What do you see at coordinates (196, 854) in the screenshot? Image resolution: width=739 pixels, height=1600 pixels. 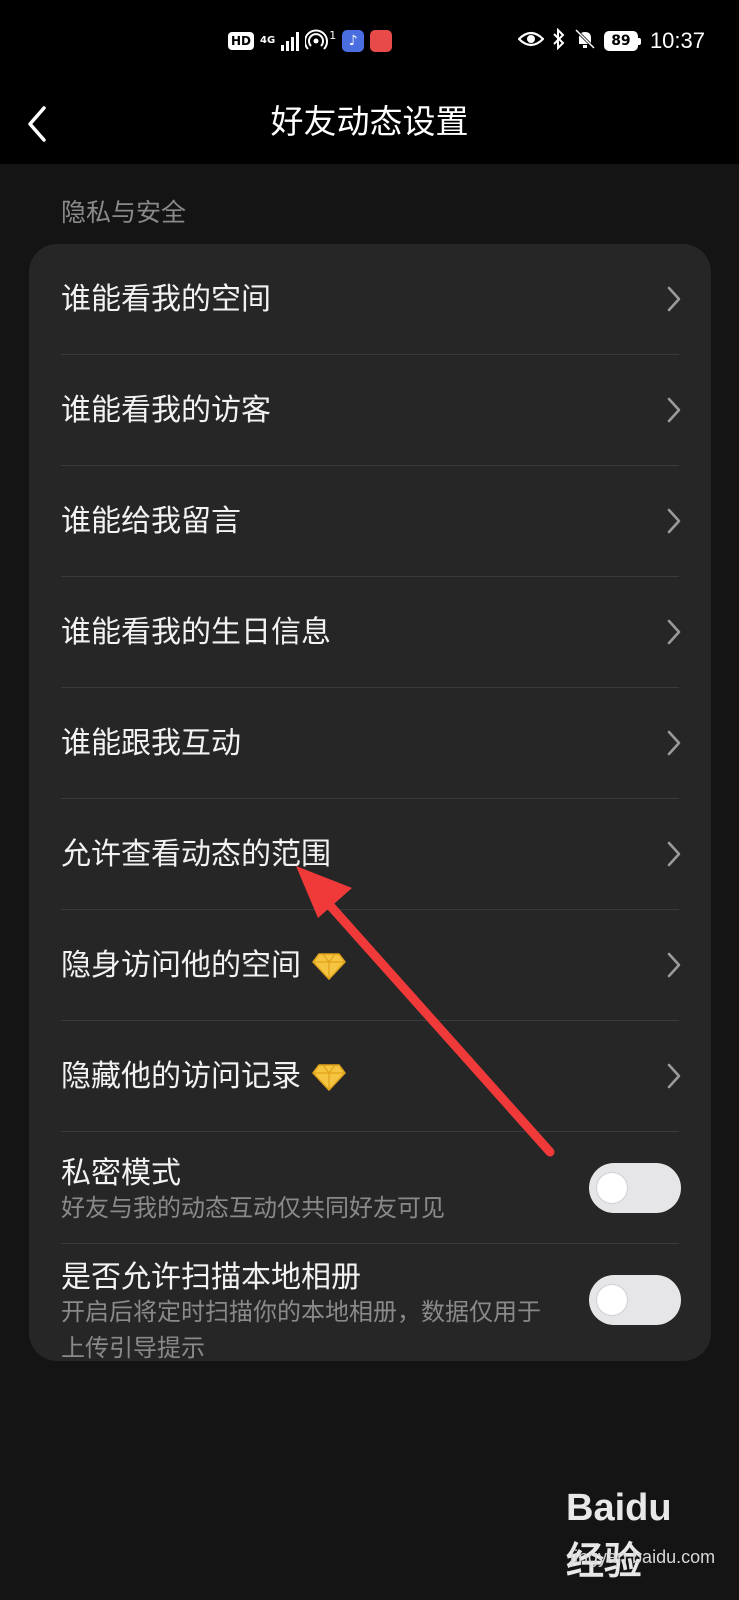 I see `menu-item-label: 允许查看动态的范围` at bounding box center [196, 854].